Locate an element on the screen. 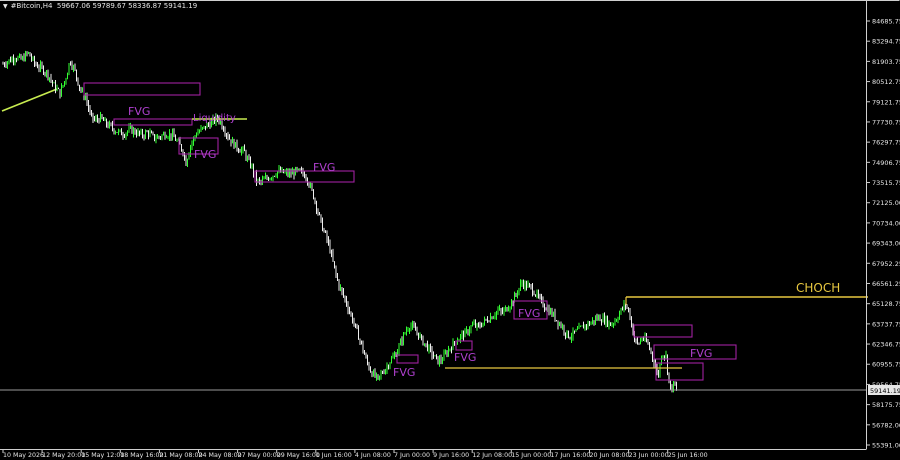  price-tick-label: 74906.75 is located at coordinates (886, 163).